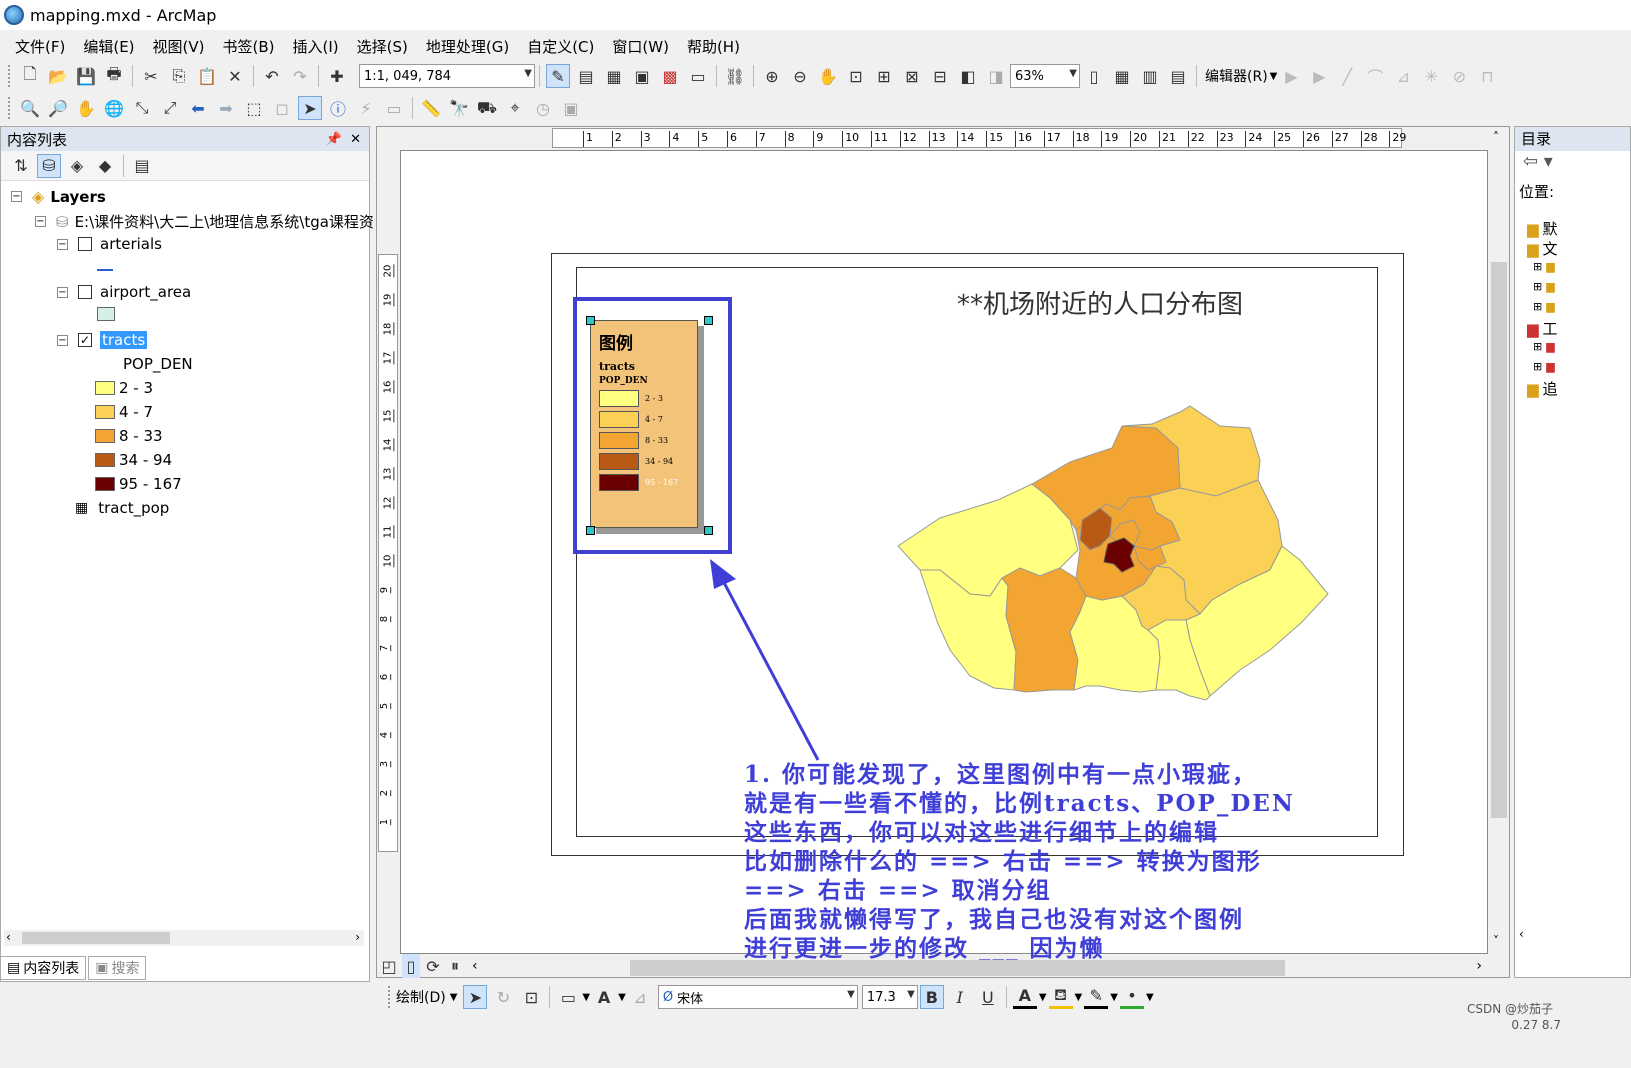  I want to click on cut-icon: ✂, so click(151, 76).